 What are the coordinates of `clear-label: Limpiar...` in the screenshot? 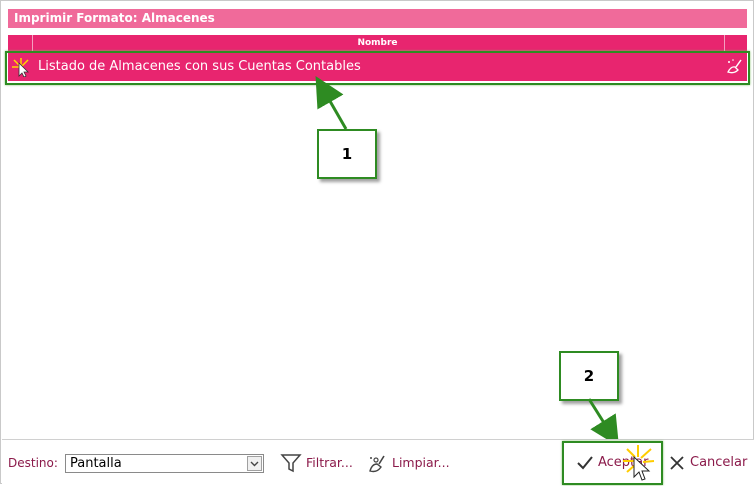 It's located at (421, 462).